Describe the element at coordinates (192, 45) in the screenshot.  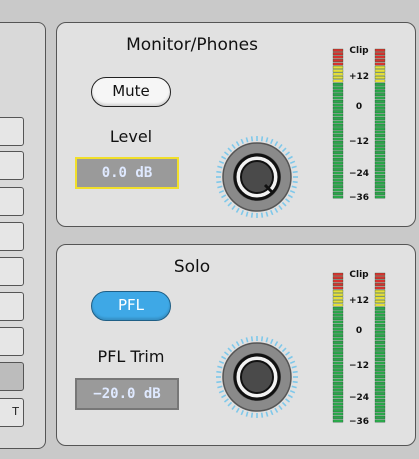
I see `monitor-panel-title: Monitor/Phones` at that location.